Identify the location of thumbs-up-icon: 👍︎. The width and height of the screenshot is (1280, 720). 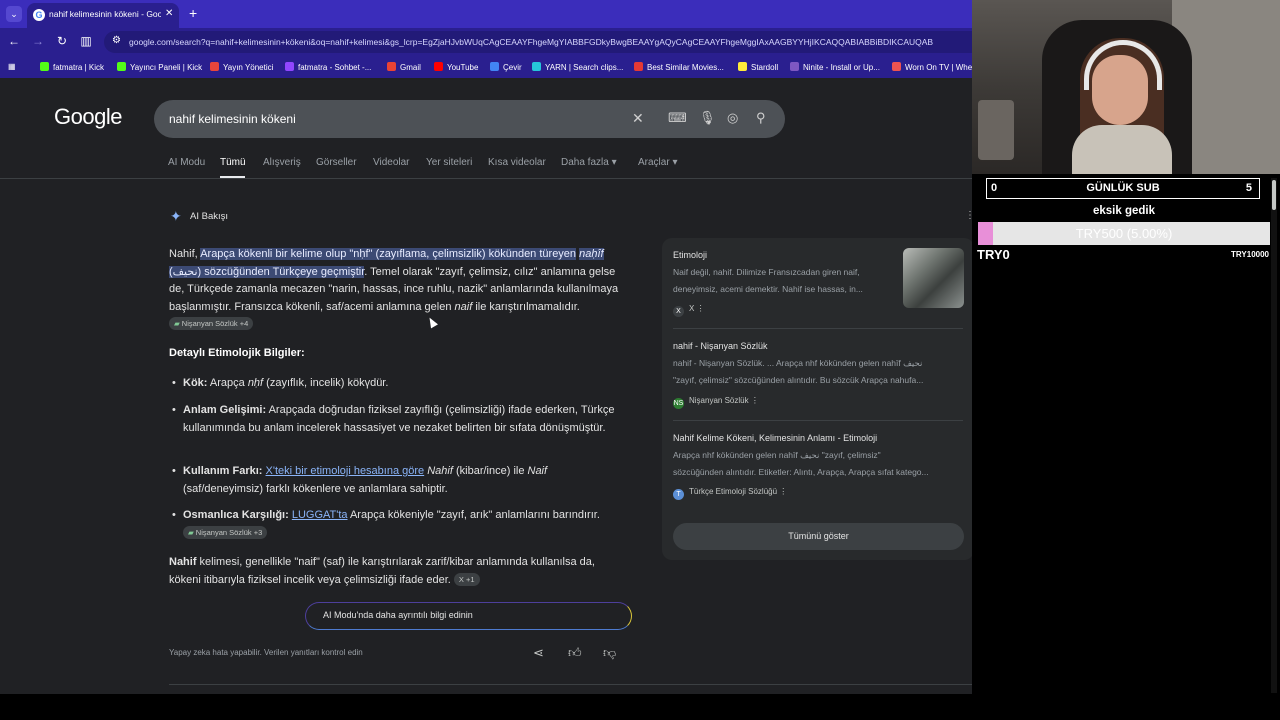
(575, 653).